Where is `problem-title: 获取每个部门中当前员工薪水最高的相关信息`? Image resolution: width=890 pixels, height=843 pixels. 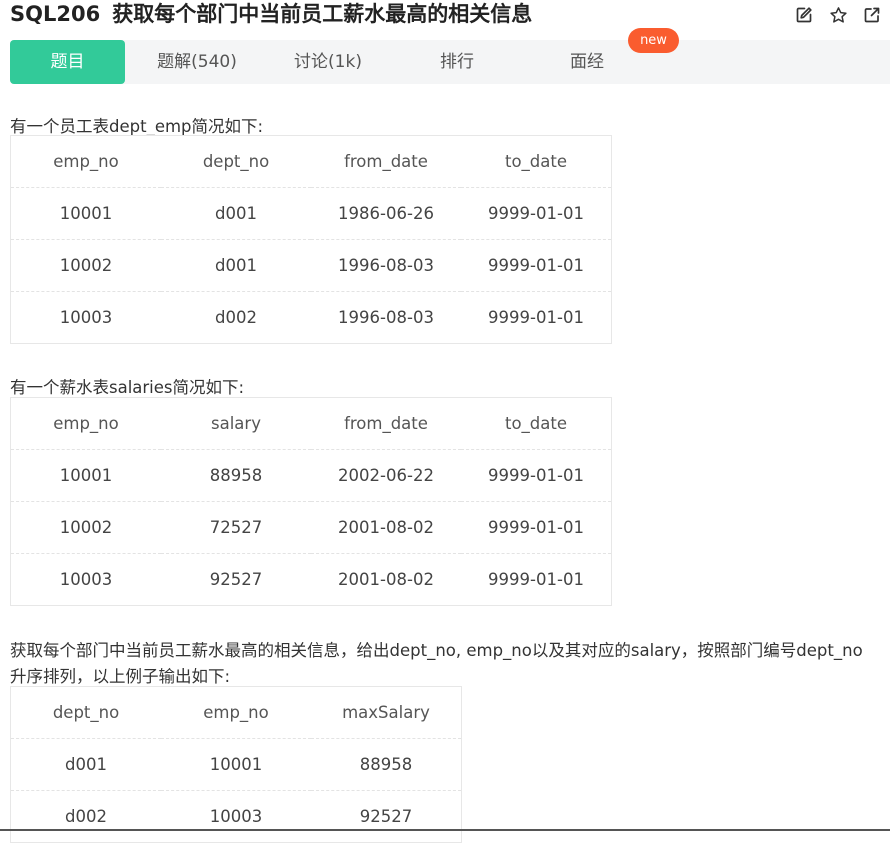 problem-title: 获取每个部门中当前员工薪水最高的相关信息 is located at coordinates (322, 14).